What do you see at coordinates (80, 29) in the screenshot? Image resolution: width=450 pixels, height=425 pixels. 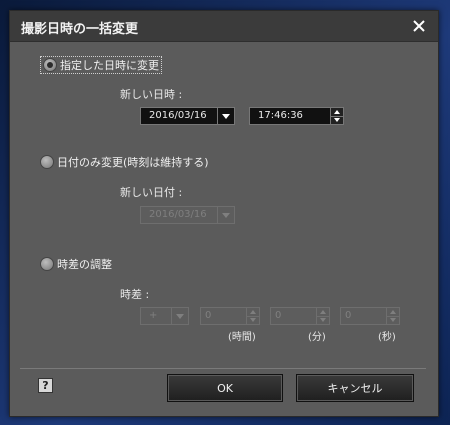 I see `dialog-title: 撮影日時の一括変更` at bounding box center [80, 29].